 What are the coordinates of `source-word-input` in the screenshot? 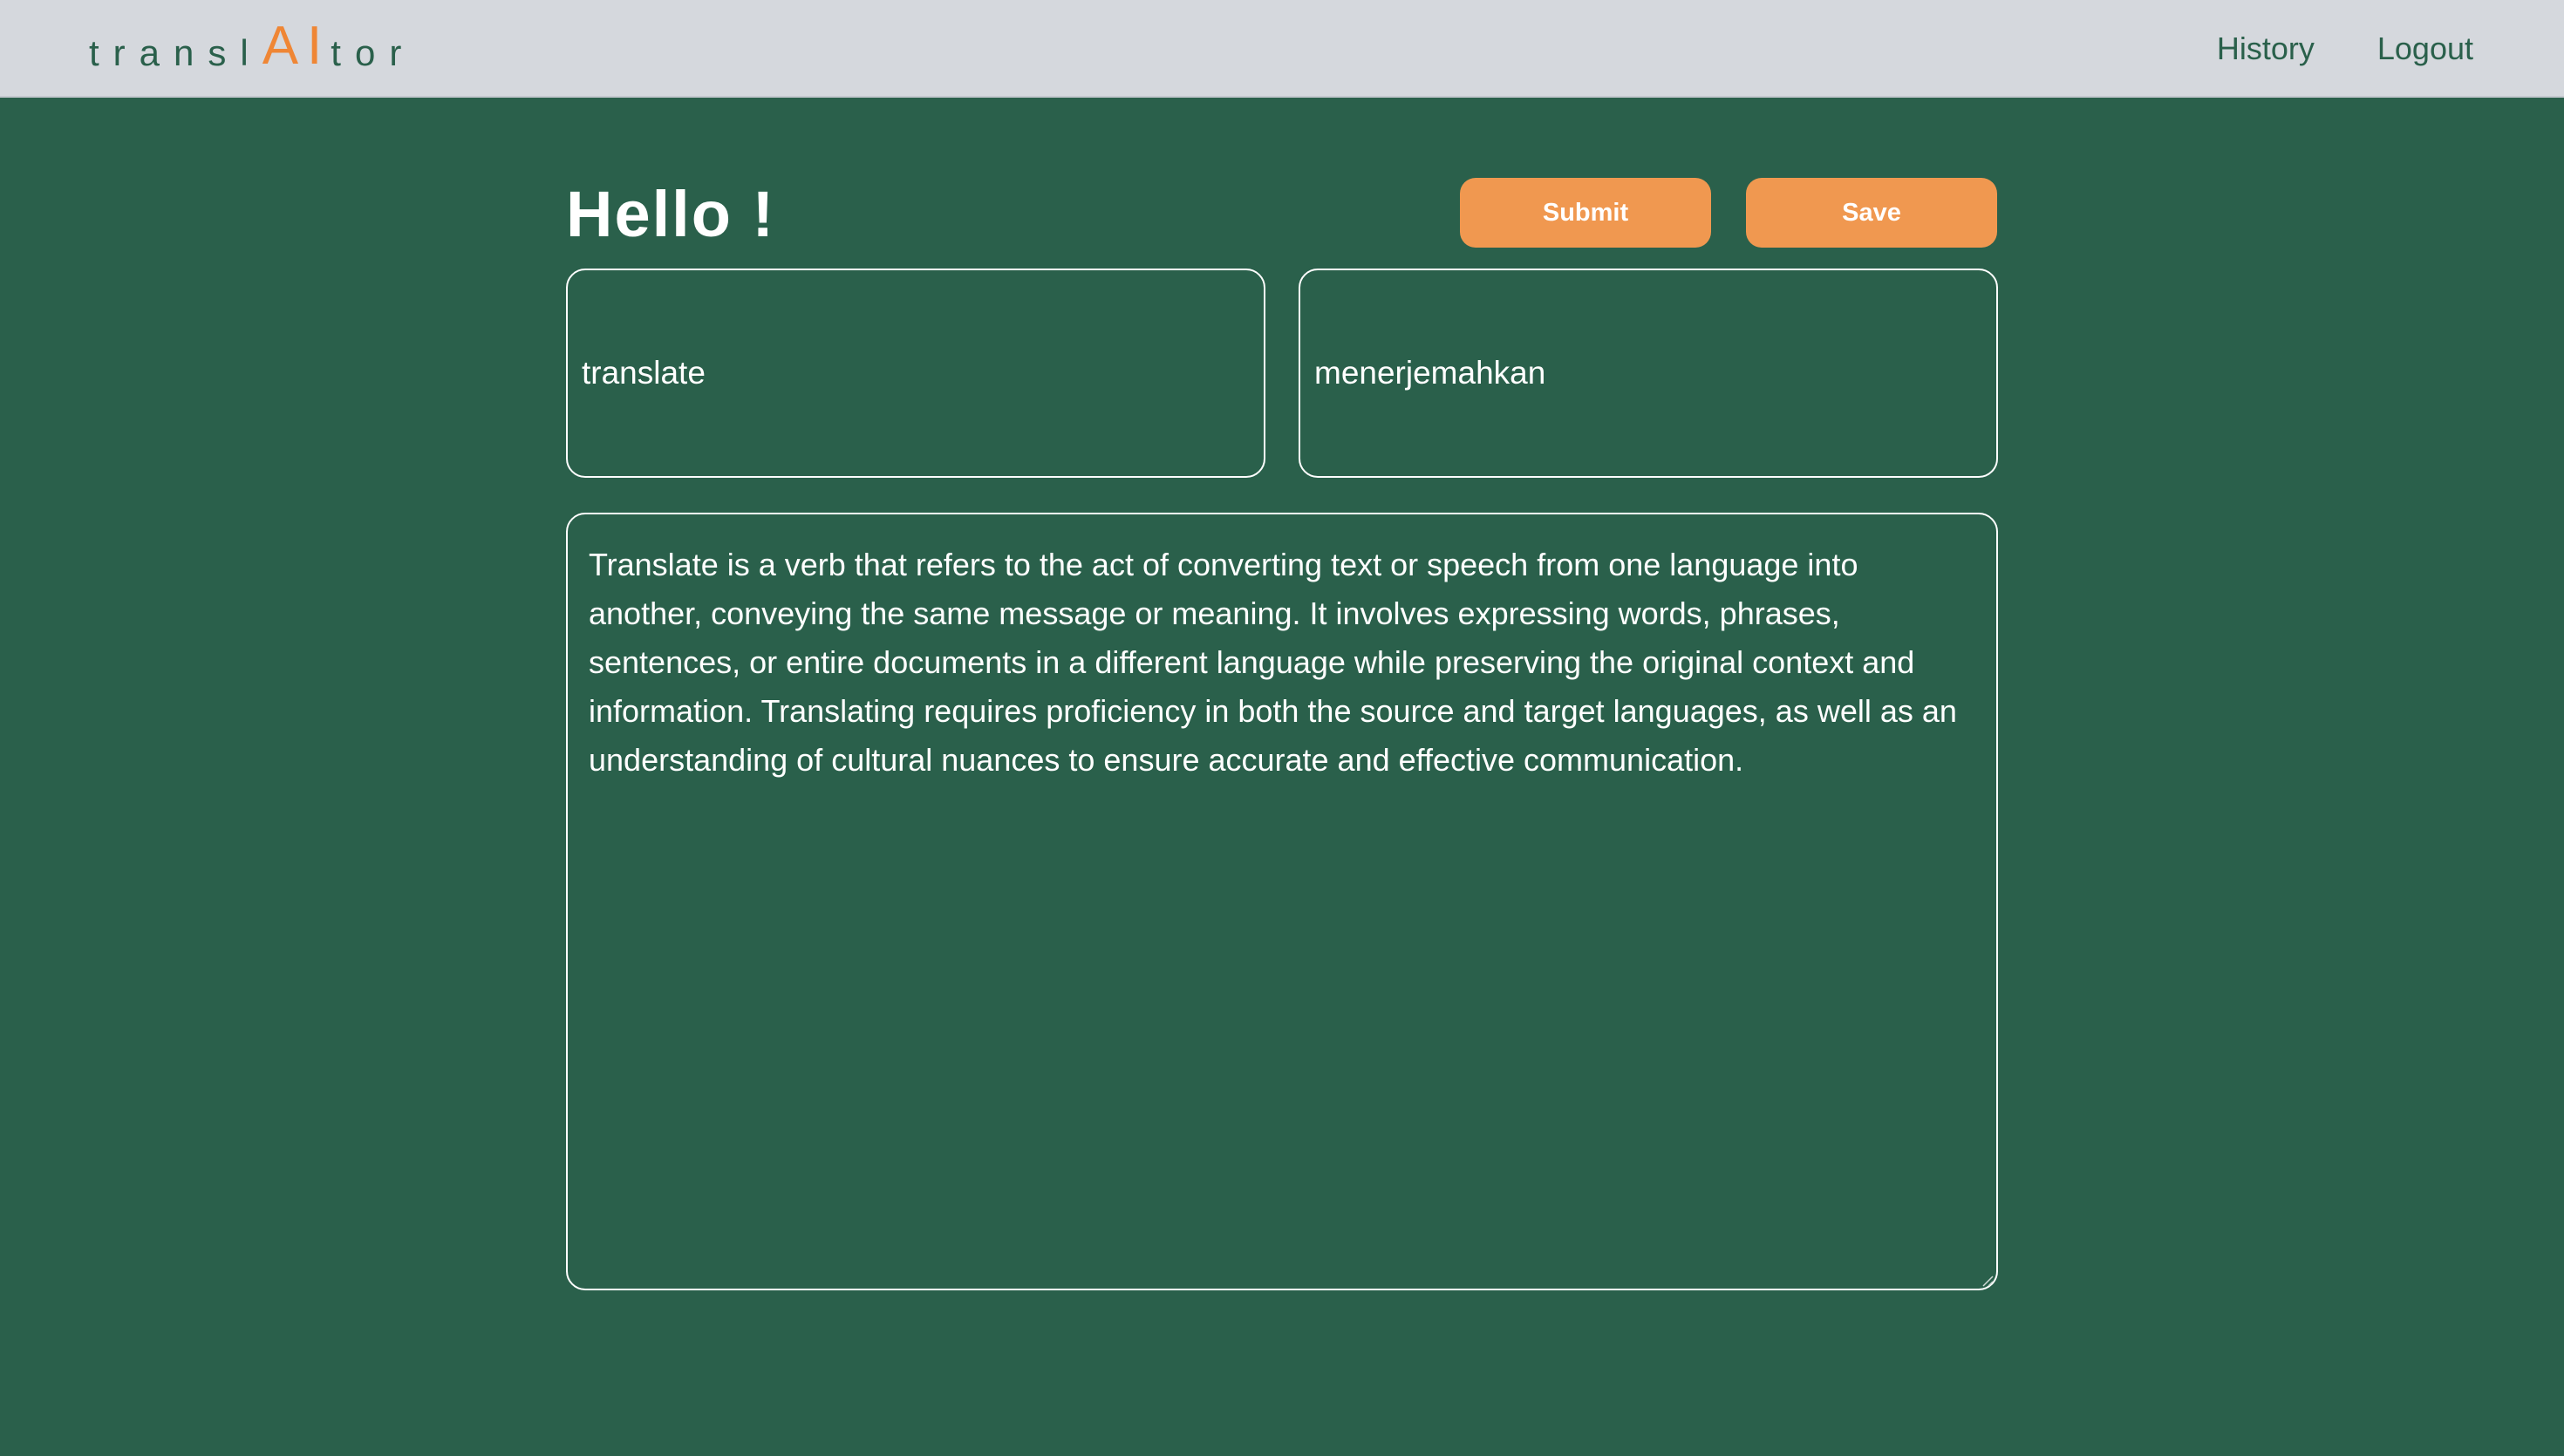 It's located at (915, 373).